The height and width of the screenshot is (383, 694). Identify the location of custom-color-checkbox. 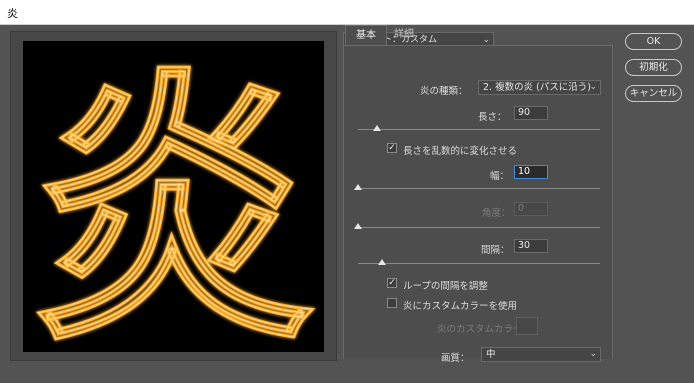
(392, 303).